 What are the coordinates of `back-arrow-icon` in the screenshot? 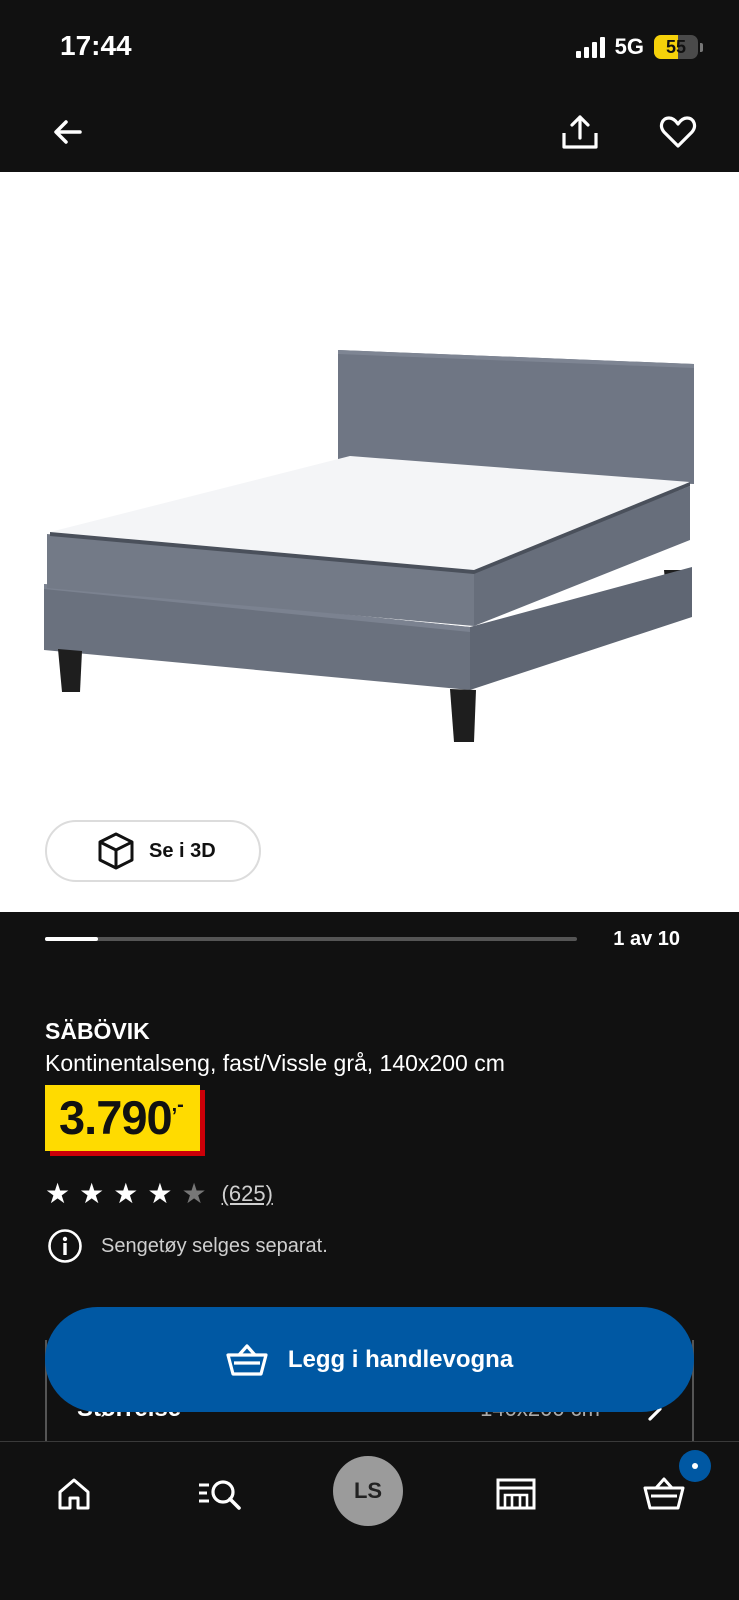 It's located at (68, 132).